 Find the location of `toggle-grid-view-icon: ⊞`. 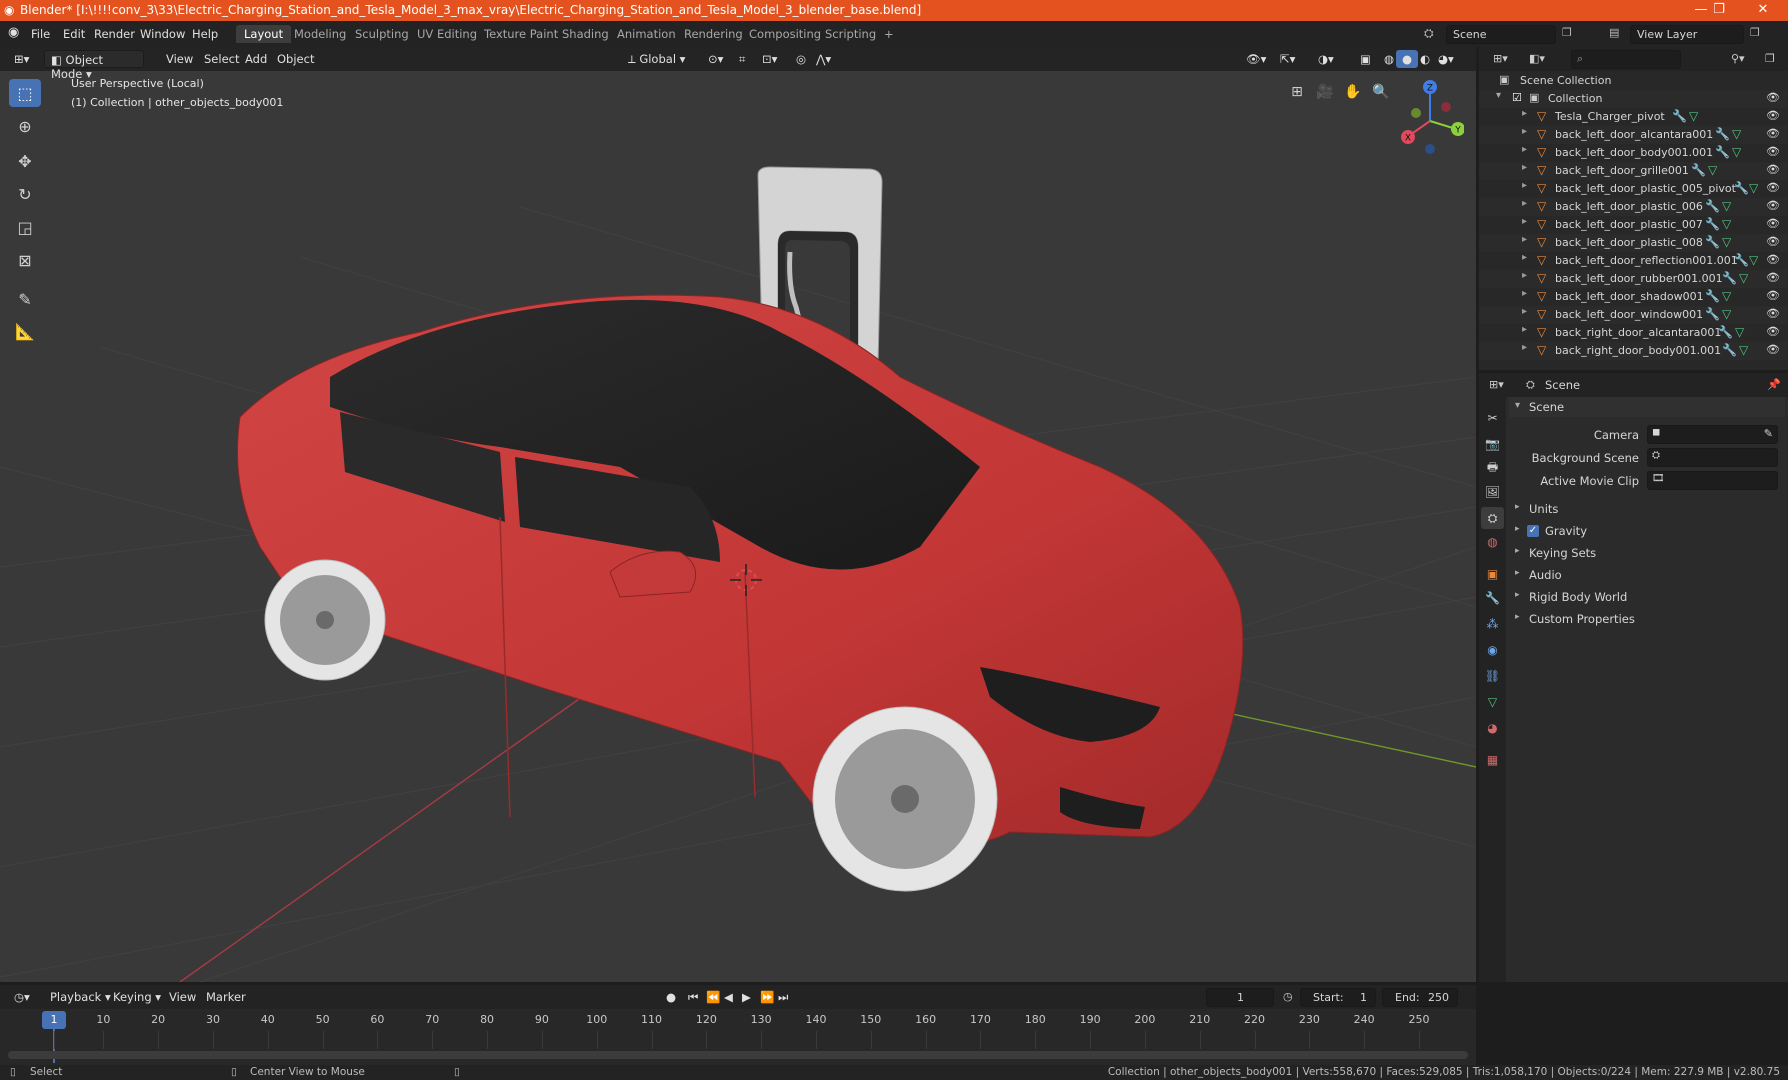

toggle-grid-view-icon: ⊞ is located at coordinates (1297, 92).